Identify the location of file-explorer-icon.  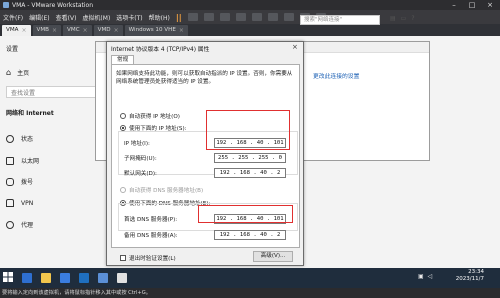
(46, 278).